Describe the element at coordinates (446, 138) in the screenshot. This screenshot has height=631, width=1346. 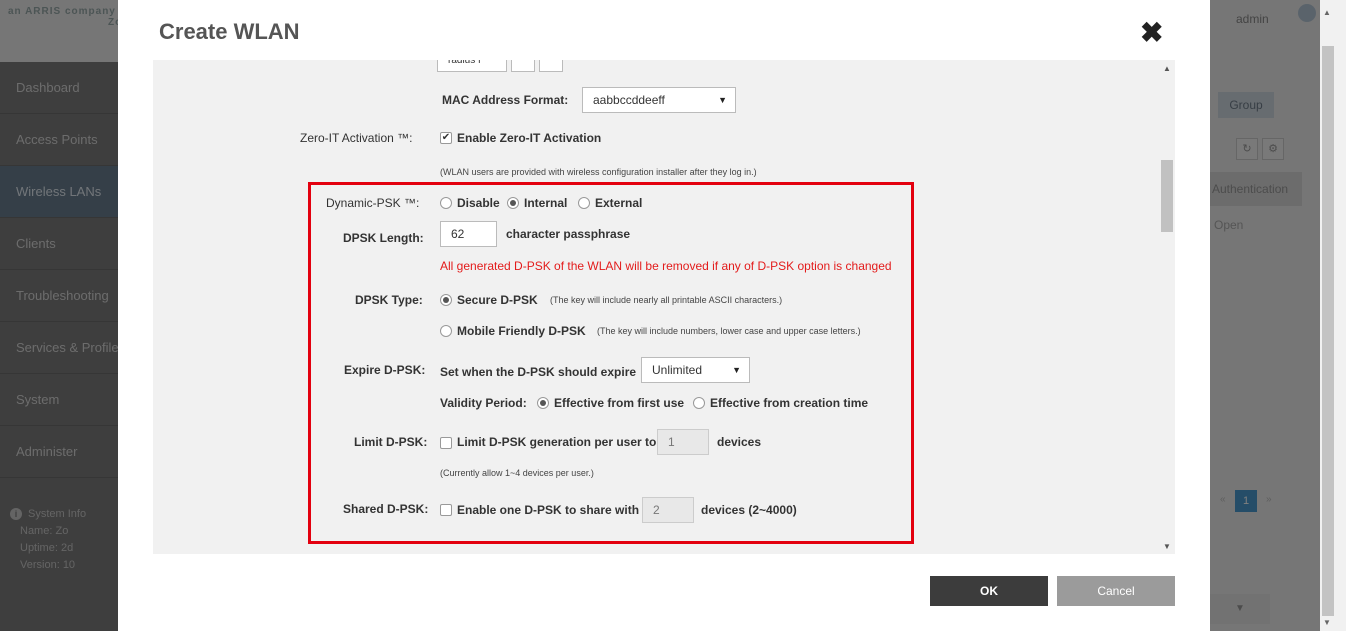
I see `zero-it-checkbox: ✔` at that location.